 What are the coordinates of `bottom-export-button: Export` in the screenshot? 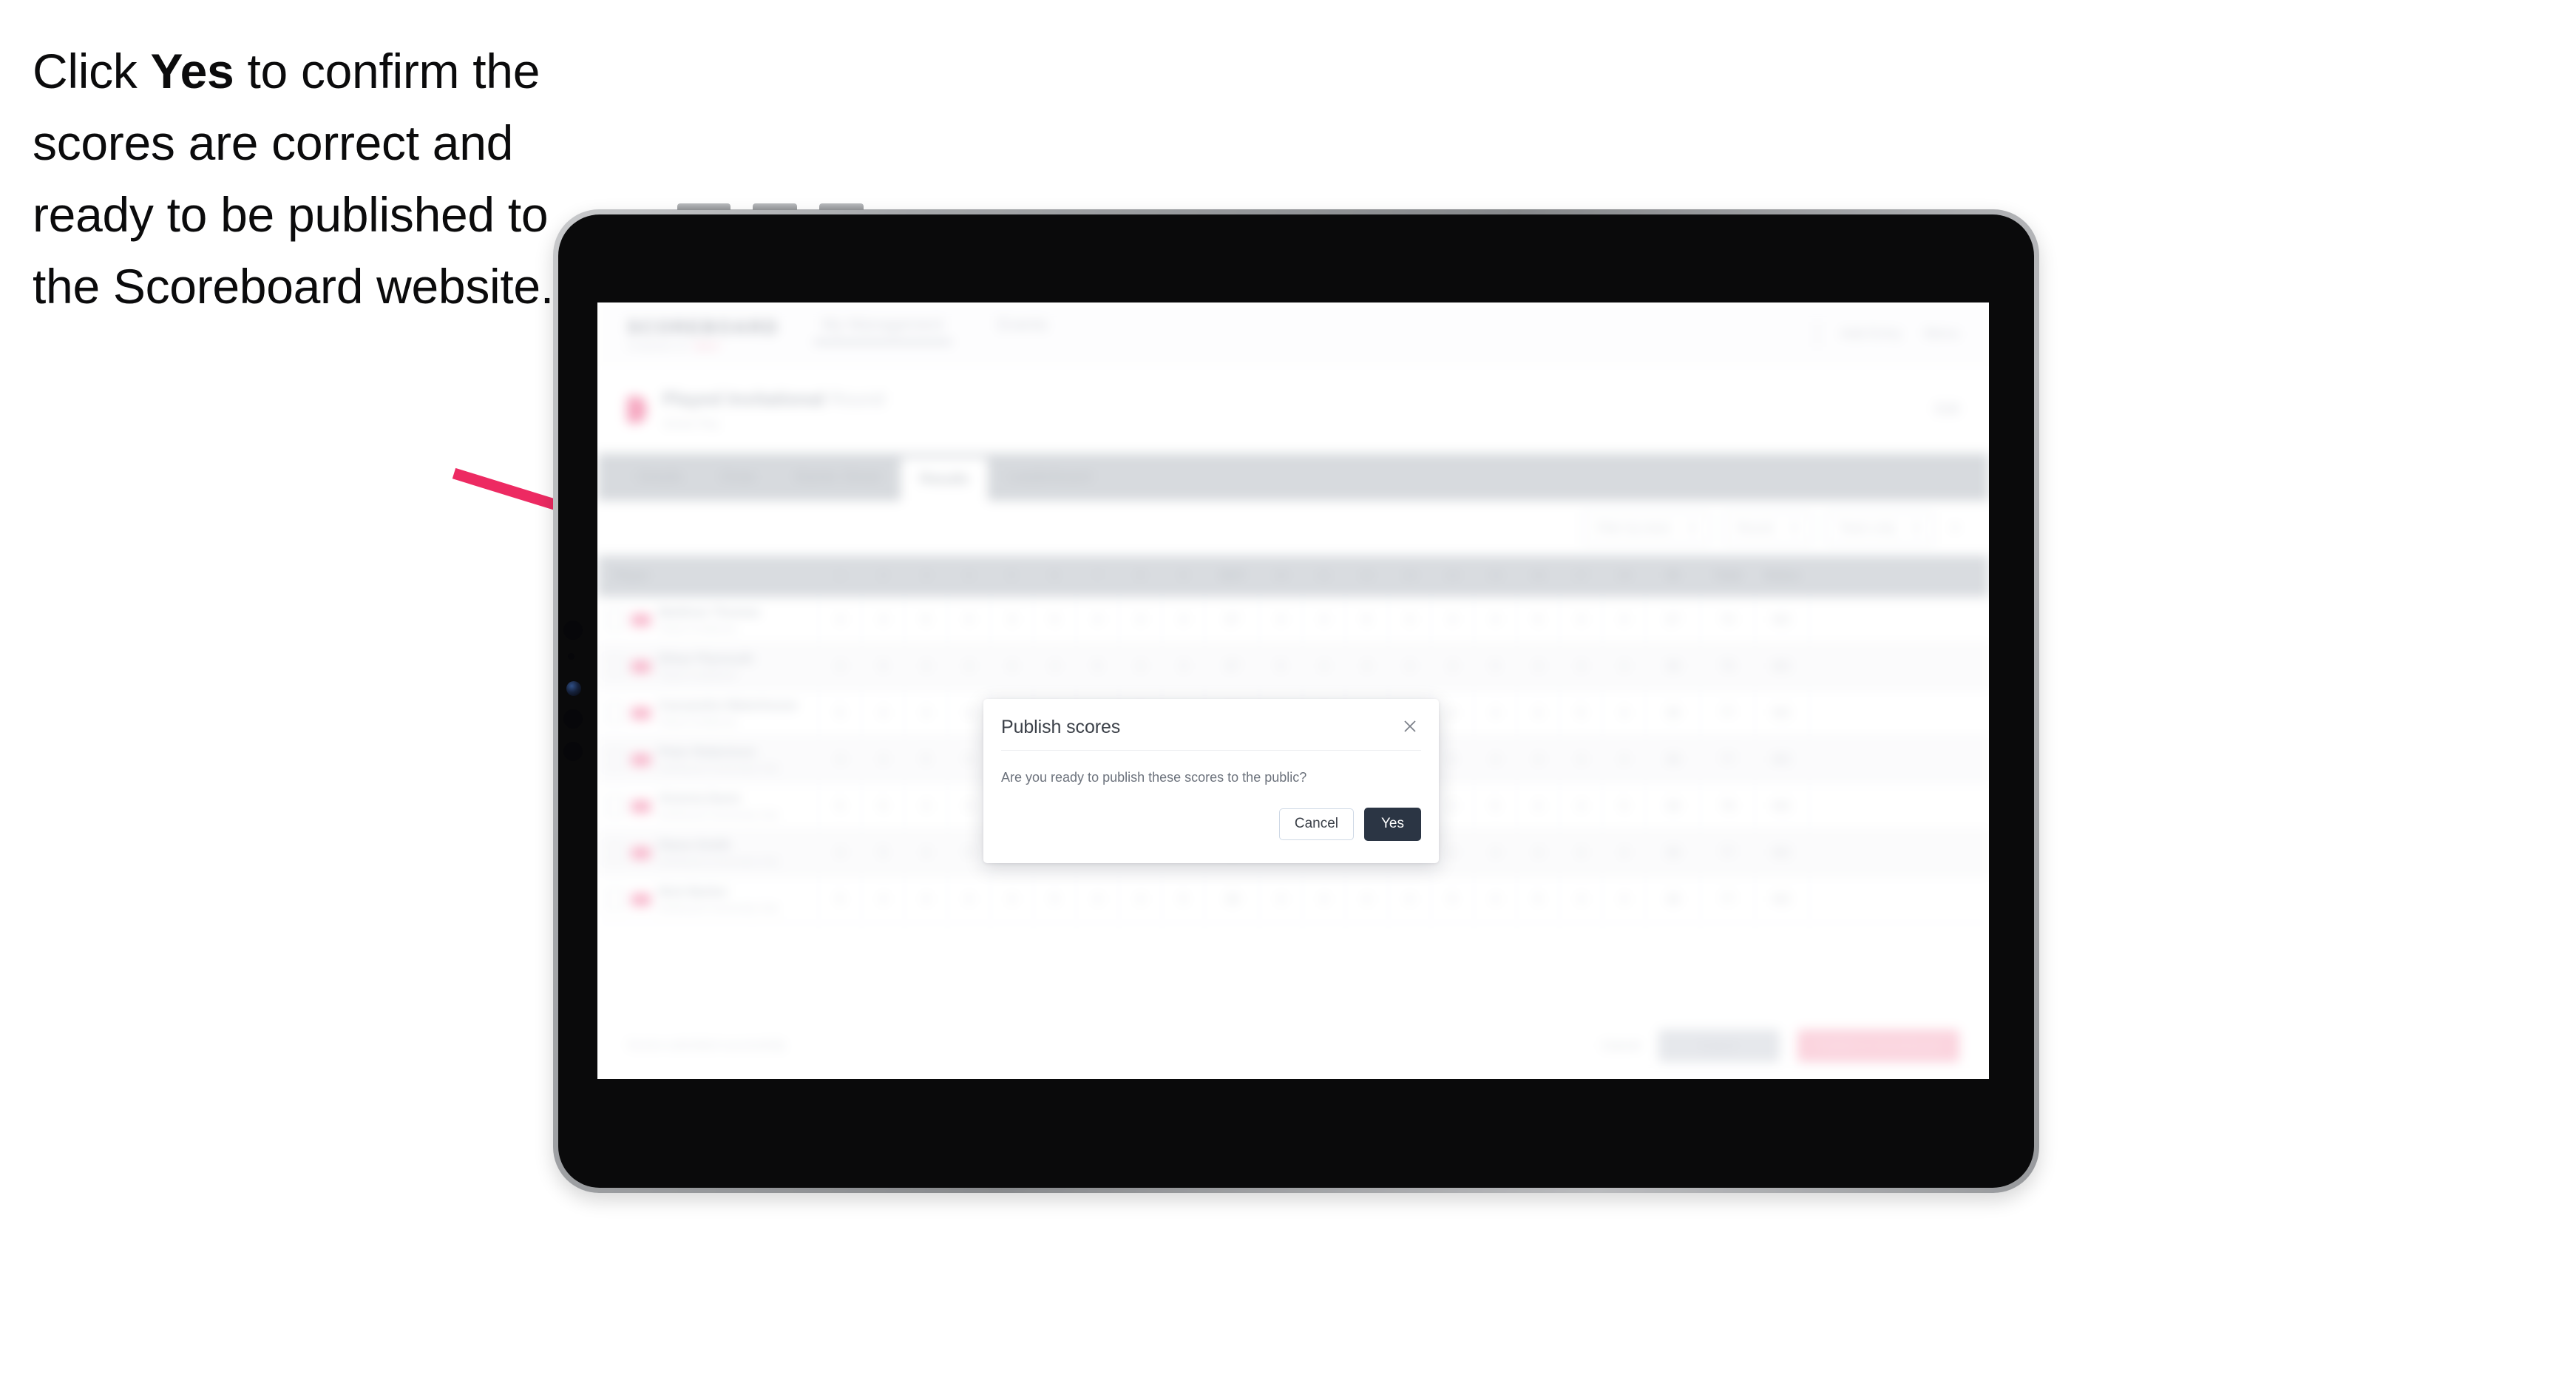 It's located at (1719, 1046).